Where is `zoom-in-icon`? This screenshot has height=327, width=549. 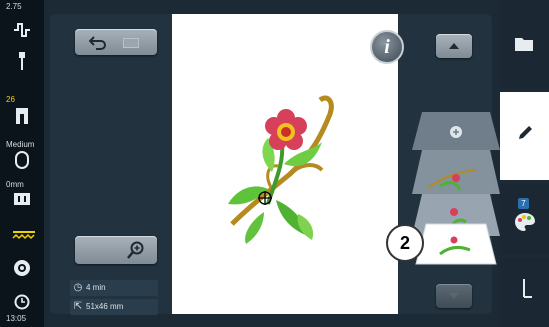 zoom-in-icon is located at coordinates (135, 250).